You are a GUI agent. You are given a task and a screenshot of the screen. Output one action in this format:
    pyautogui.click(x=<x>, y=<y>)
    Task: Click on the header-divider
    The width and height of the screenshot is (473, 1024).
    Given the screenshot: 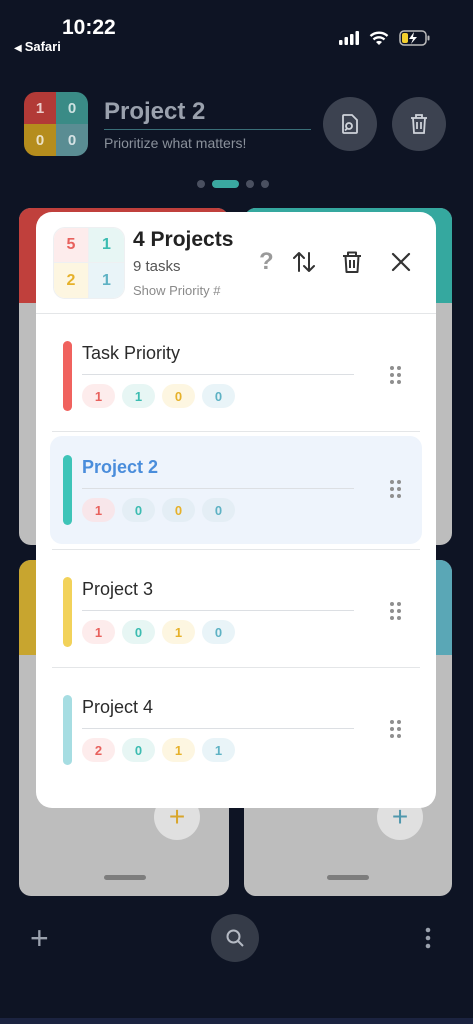 What is the action you would take?
    pyautogui.click(x=236, y=313)
    